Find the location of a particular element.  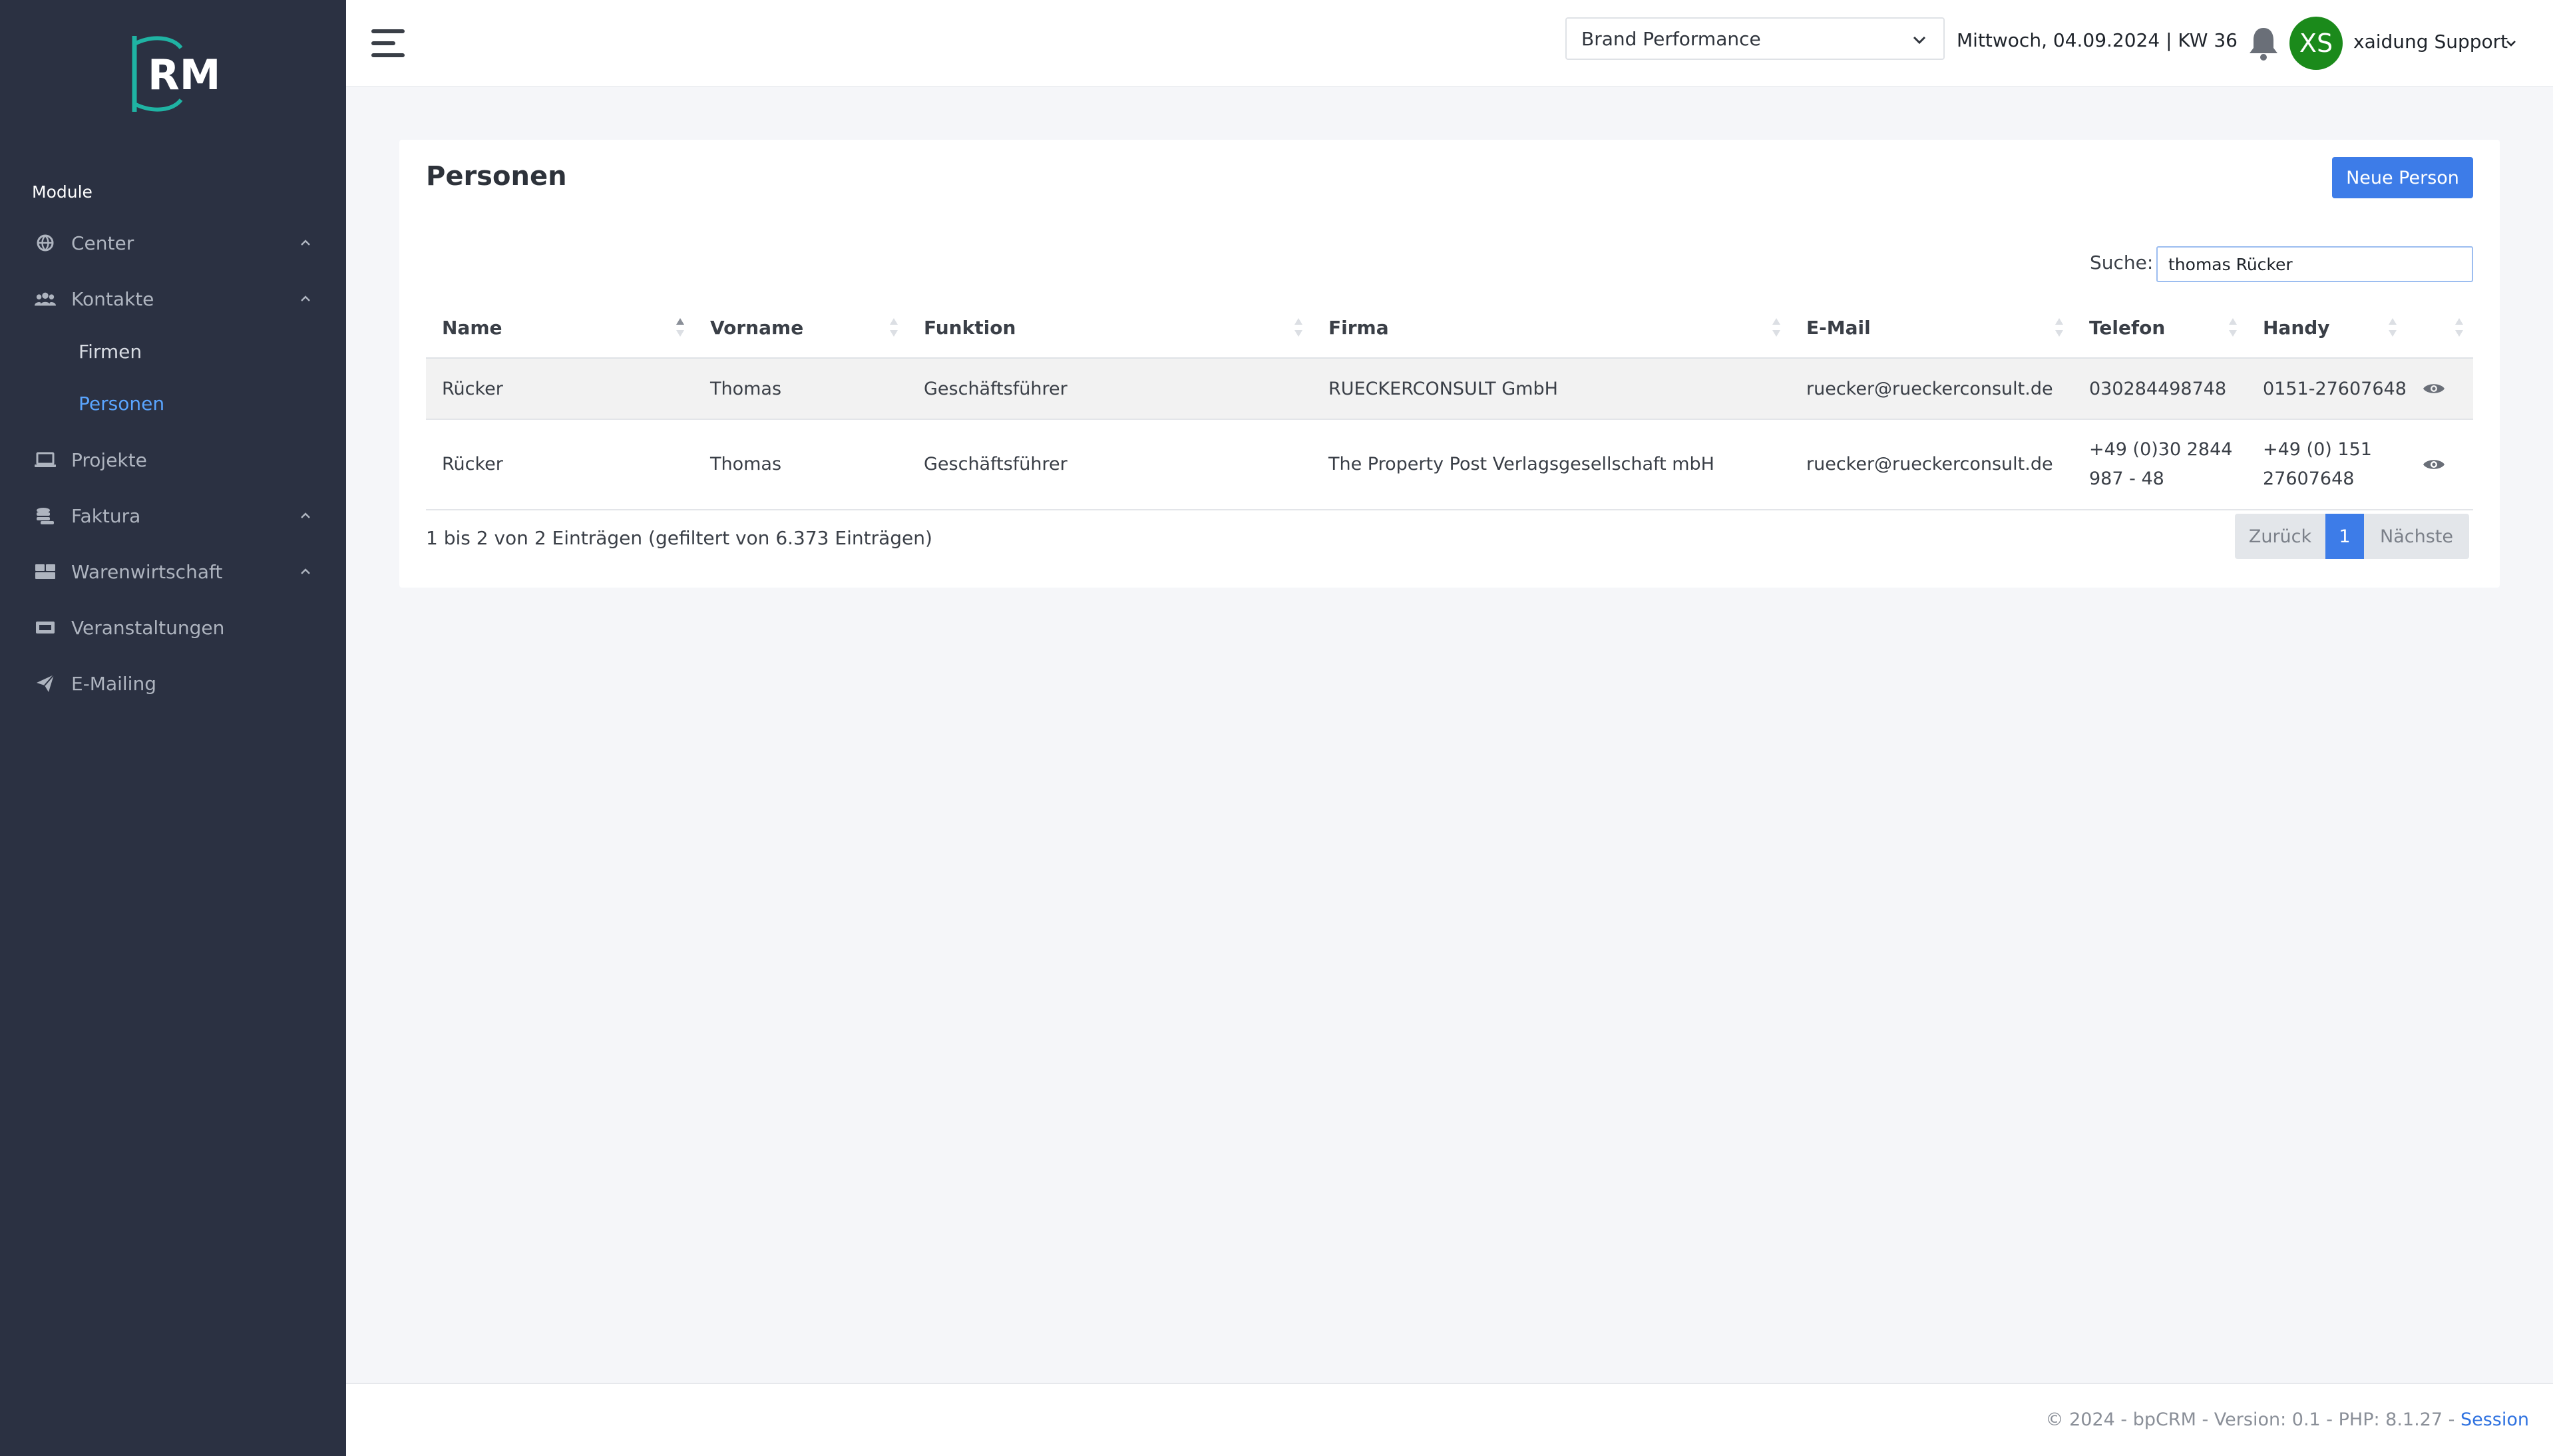

current-date: Mittwoch, 04.09.2024 | KW 36 is located at coordinates (2097, 40).